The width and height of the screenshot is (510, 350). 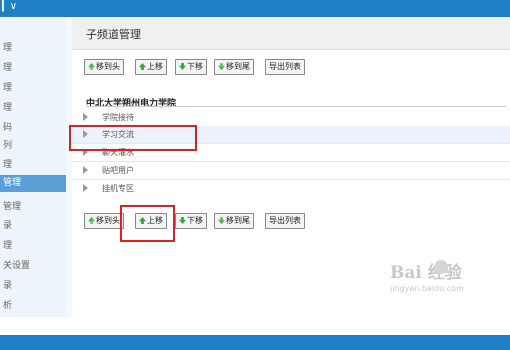 What do you see at coordinates (255, 8) in the screenshot?
I see `top-bar: ▎∨` at bounding box center [255, 8].